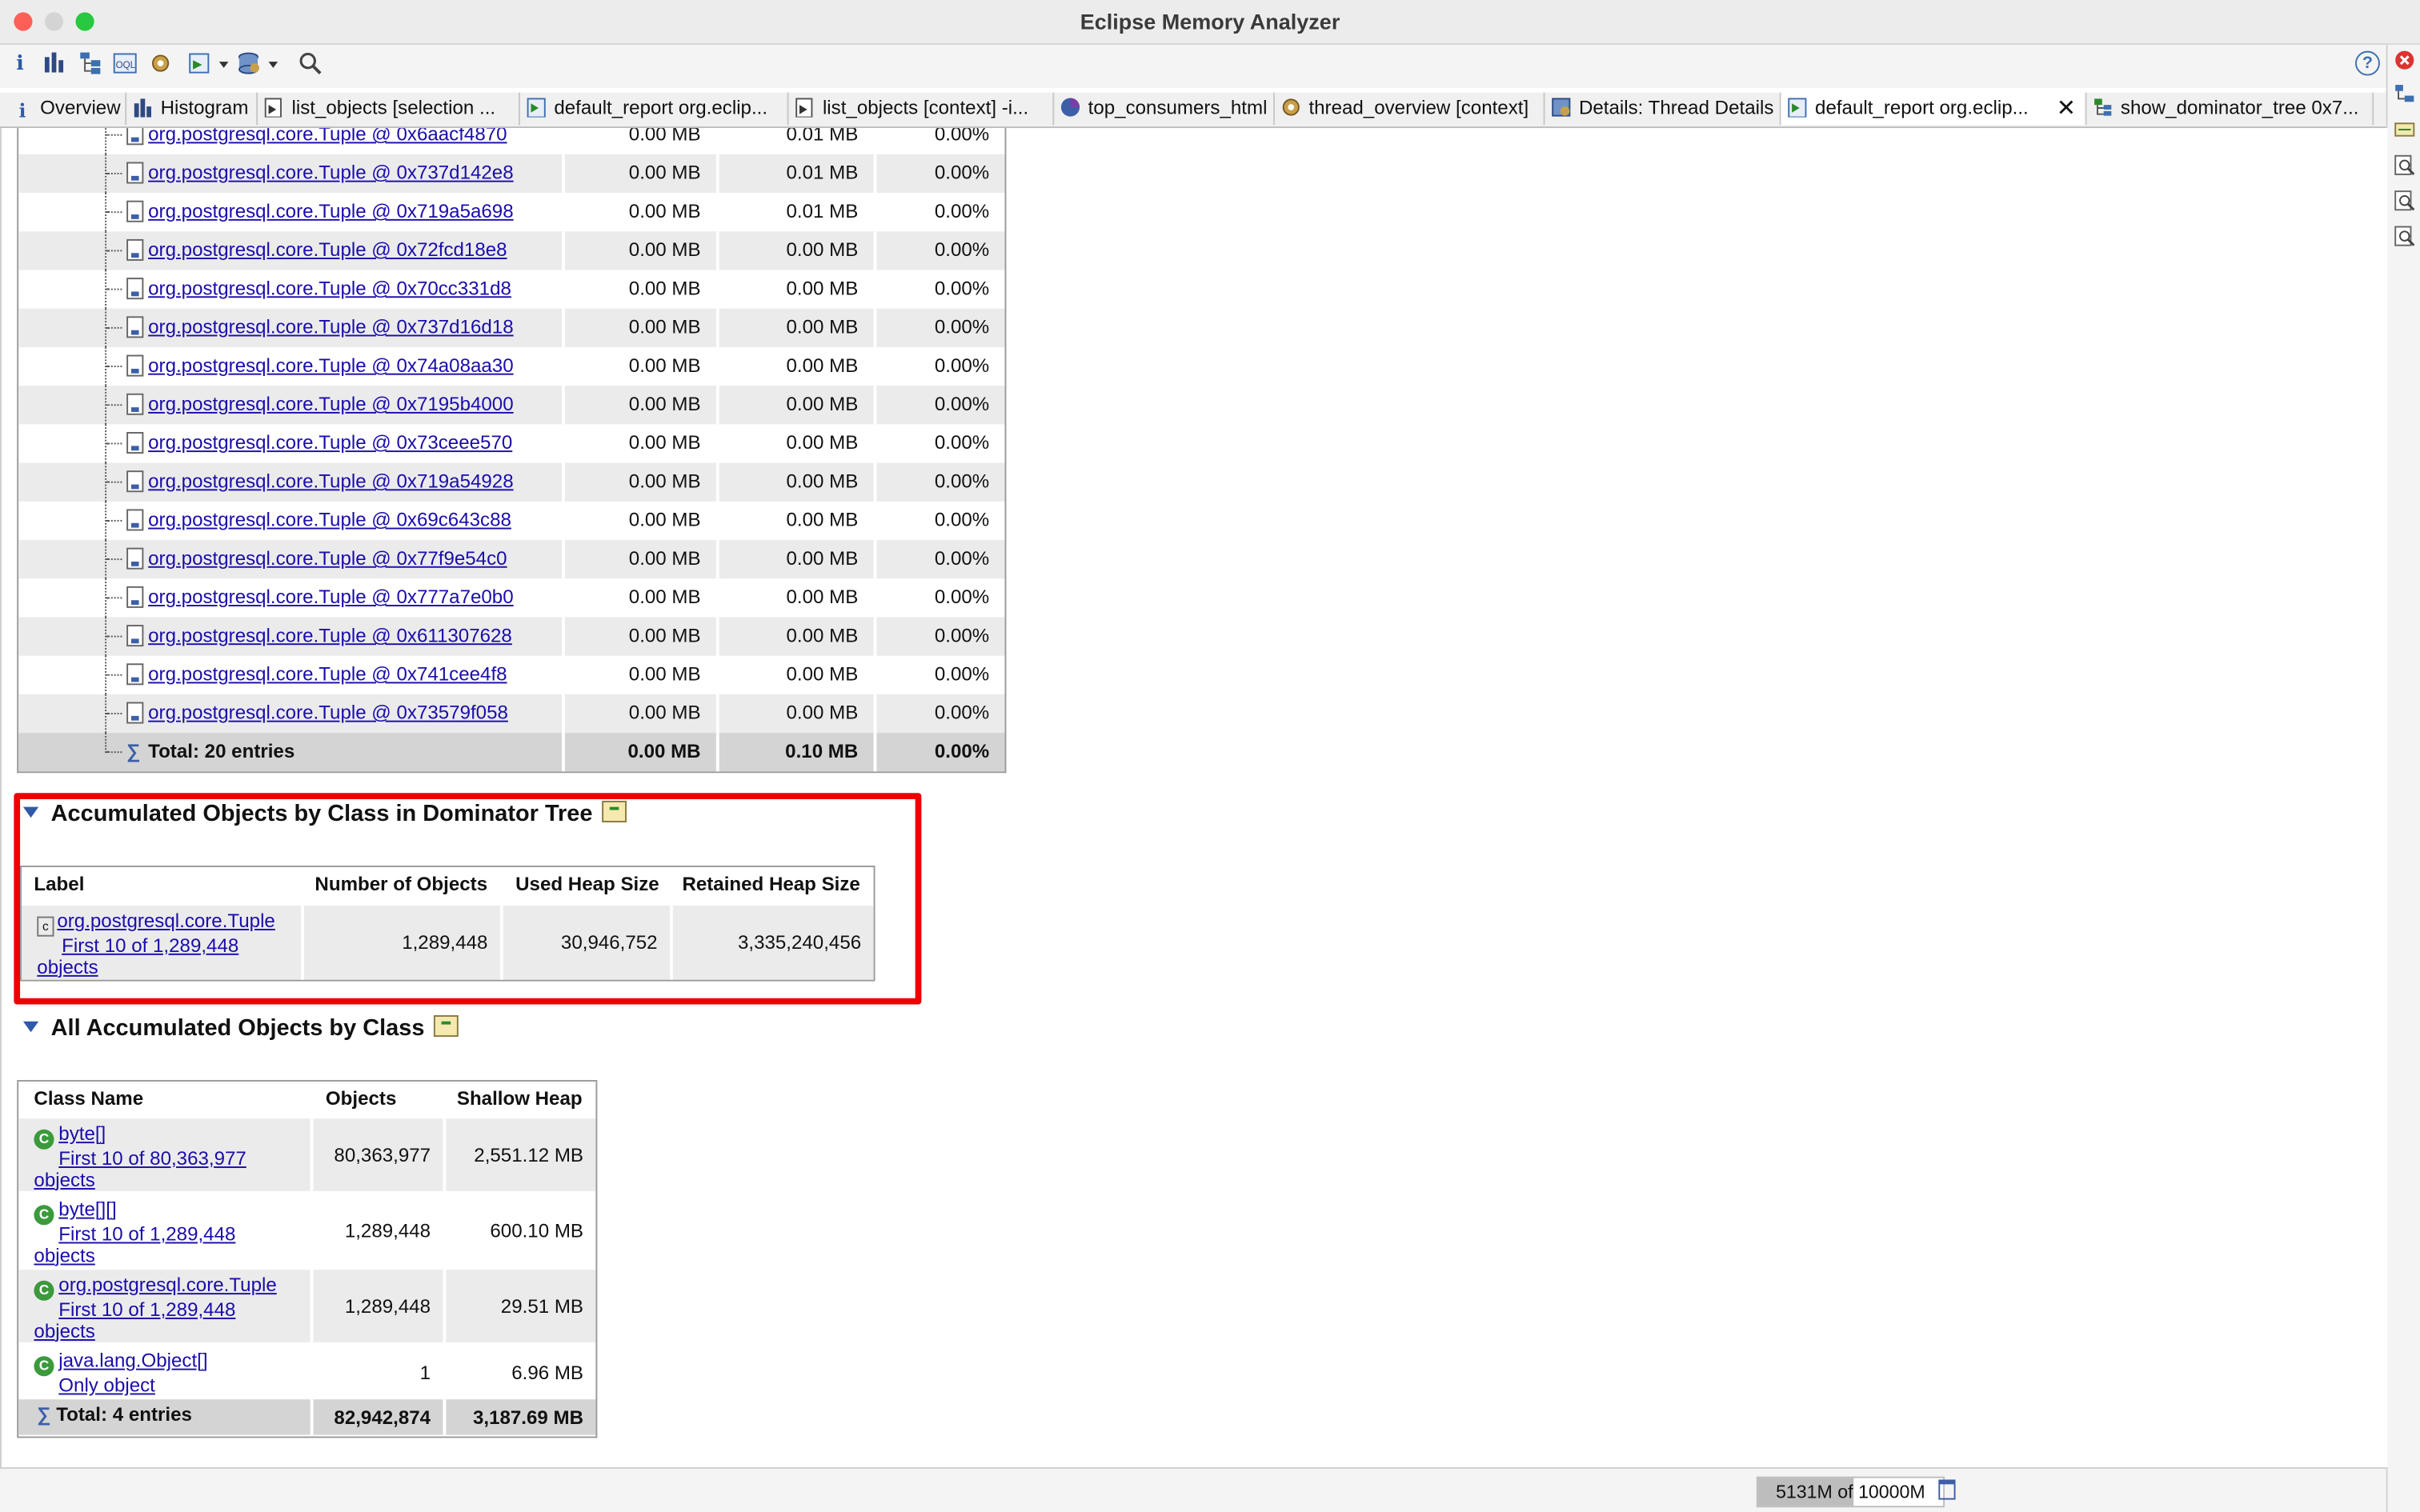 This screenshot has height=1512, width=2420. What do you see at coordinates (44, 1290) in the screenshot?
I see `class-icon: C` at bounding box center [44, 1290].